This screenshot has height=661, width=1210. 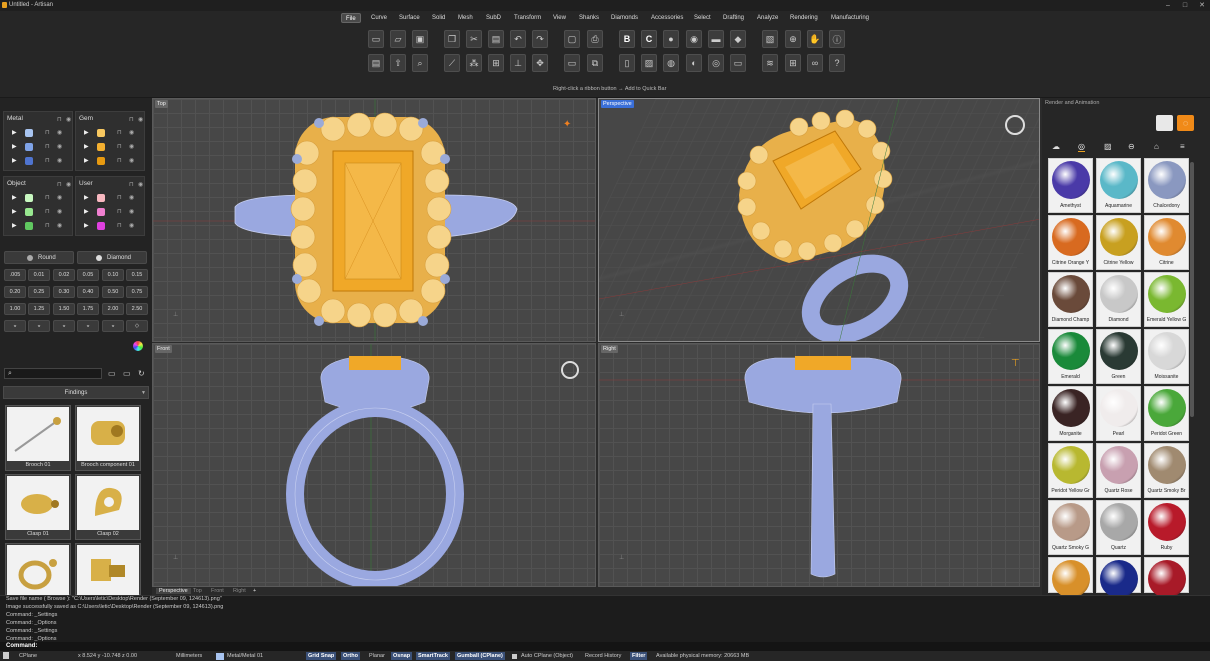 What do you see at coordinates (38, 438) in the screenshot?
I see `library-item: Brooch 01` at bounding box center [38, 438].